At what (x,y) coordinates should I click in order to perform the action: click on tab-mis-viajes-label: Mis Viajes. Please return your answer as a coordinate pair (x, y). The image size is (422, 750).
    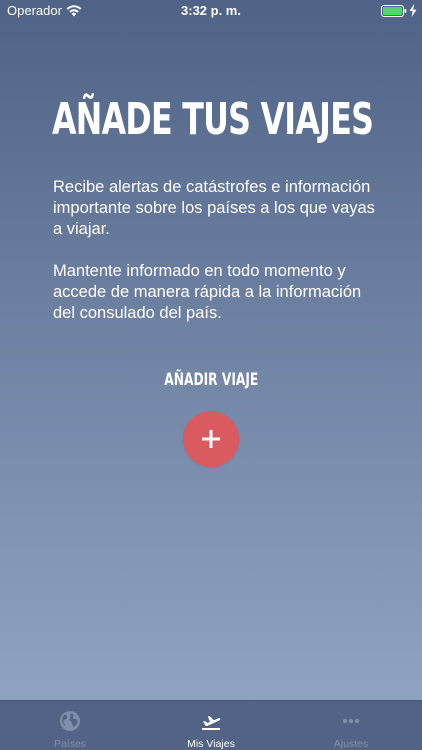
    Looking at the image, I should click on (211, 744).